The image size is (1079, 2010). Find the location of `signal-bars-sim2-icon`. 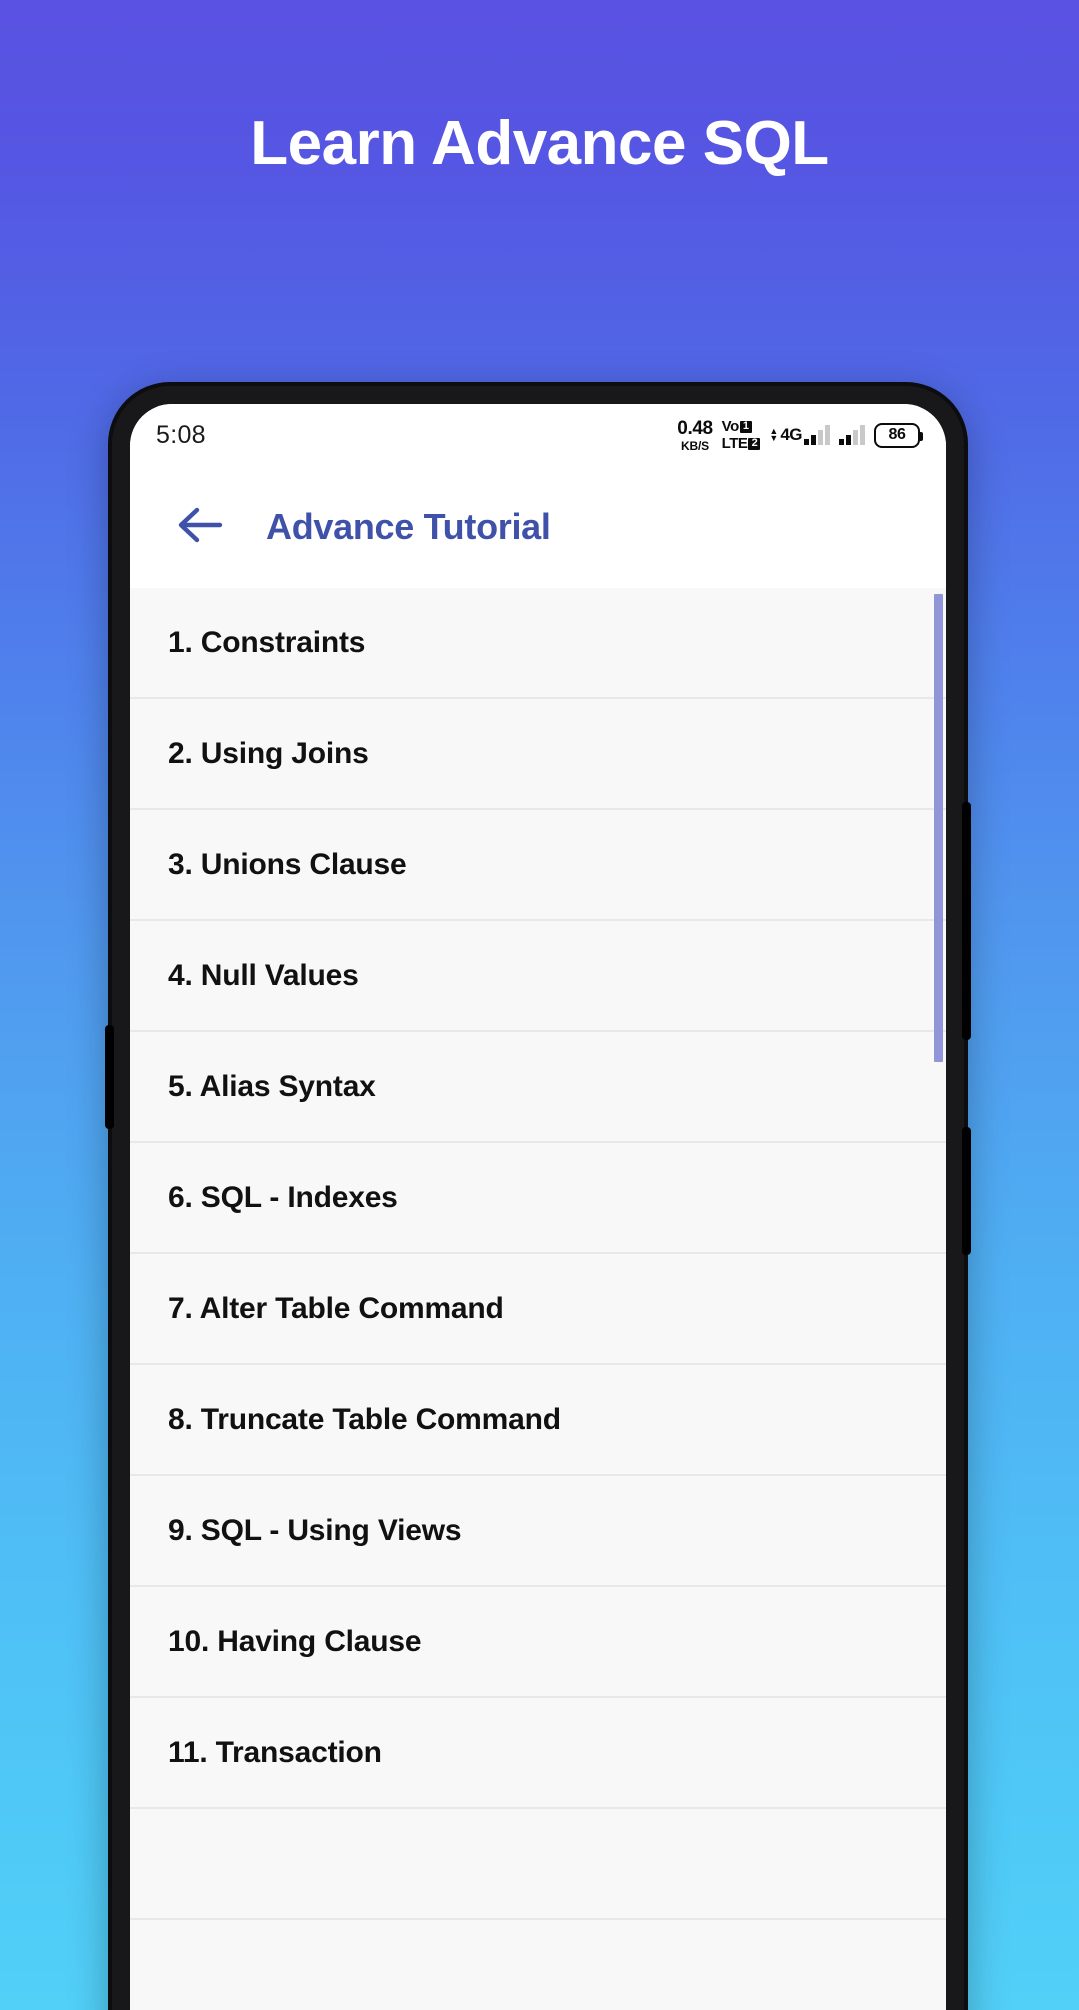

signal-bars-sim2-icon is located at coordinates (852, 435).